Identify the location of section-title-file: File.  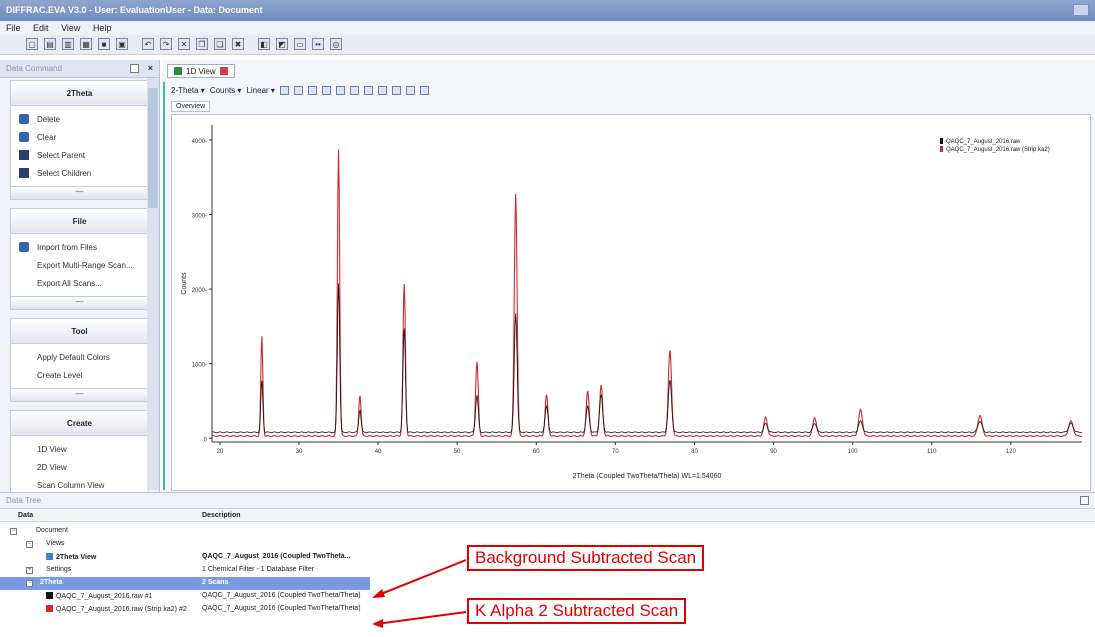
(79, 221).